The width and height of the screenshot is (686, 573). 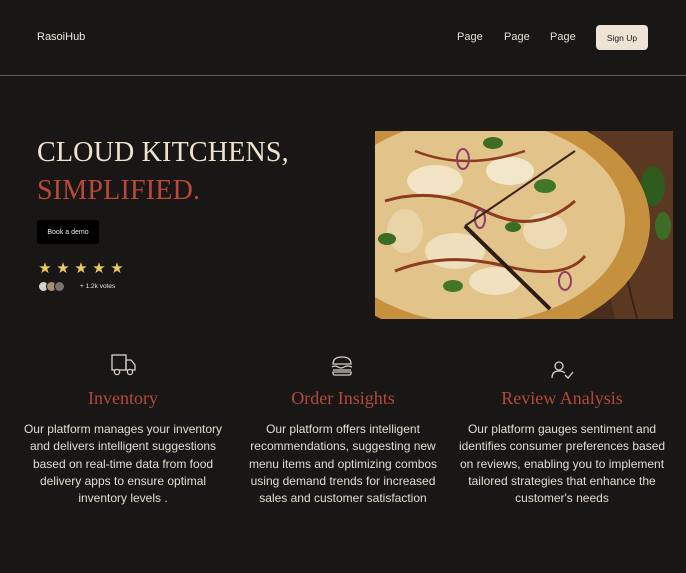 What do you see at coordinates (163, 152) in the screenshot?
I see `hero-title-line-1: CLOUD KITCHENS,` at bounding box center [163, 152].